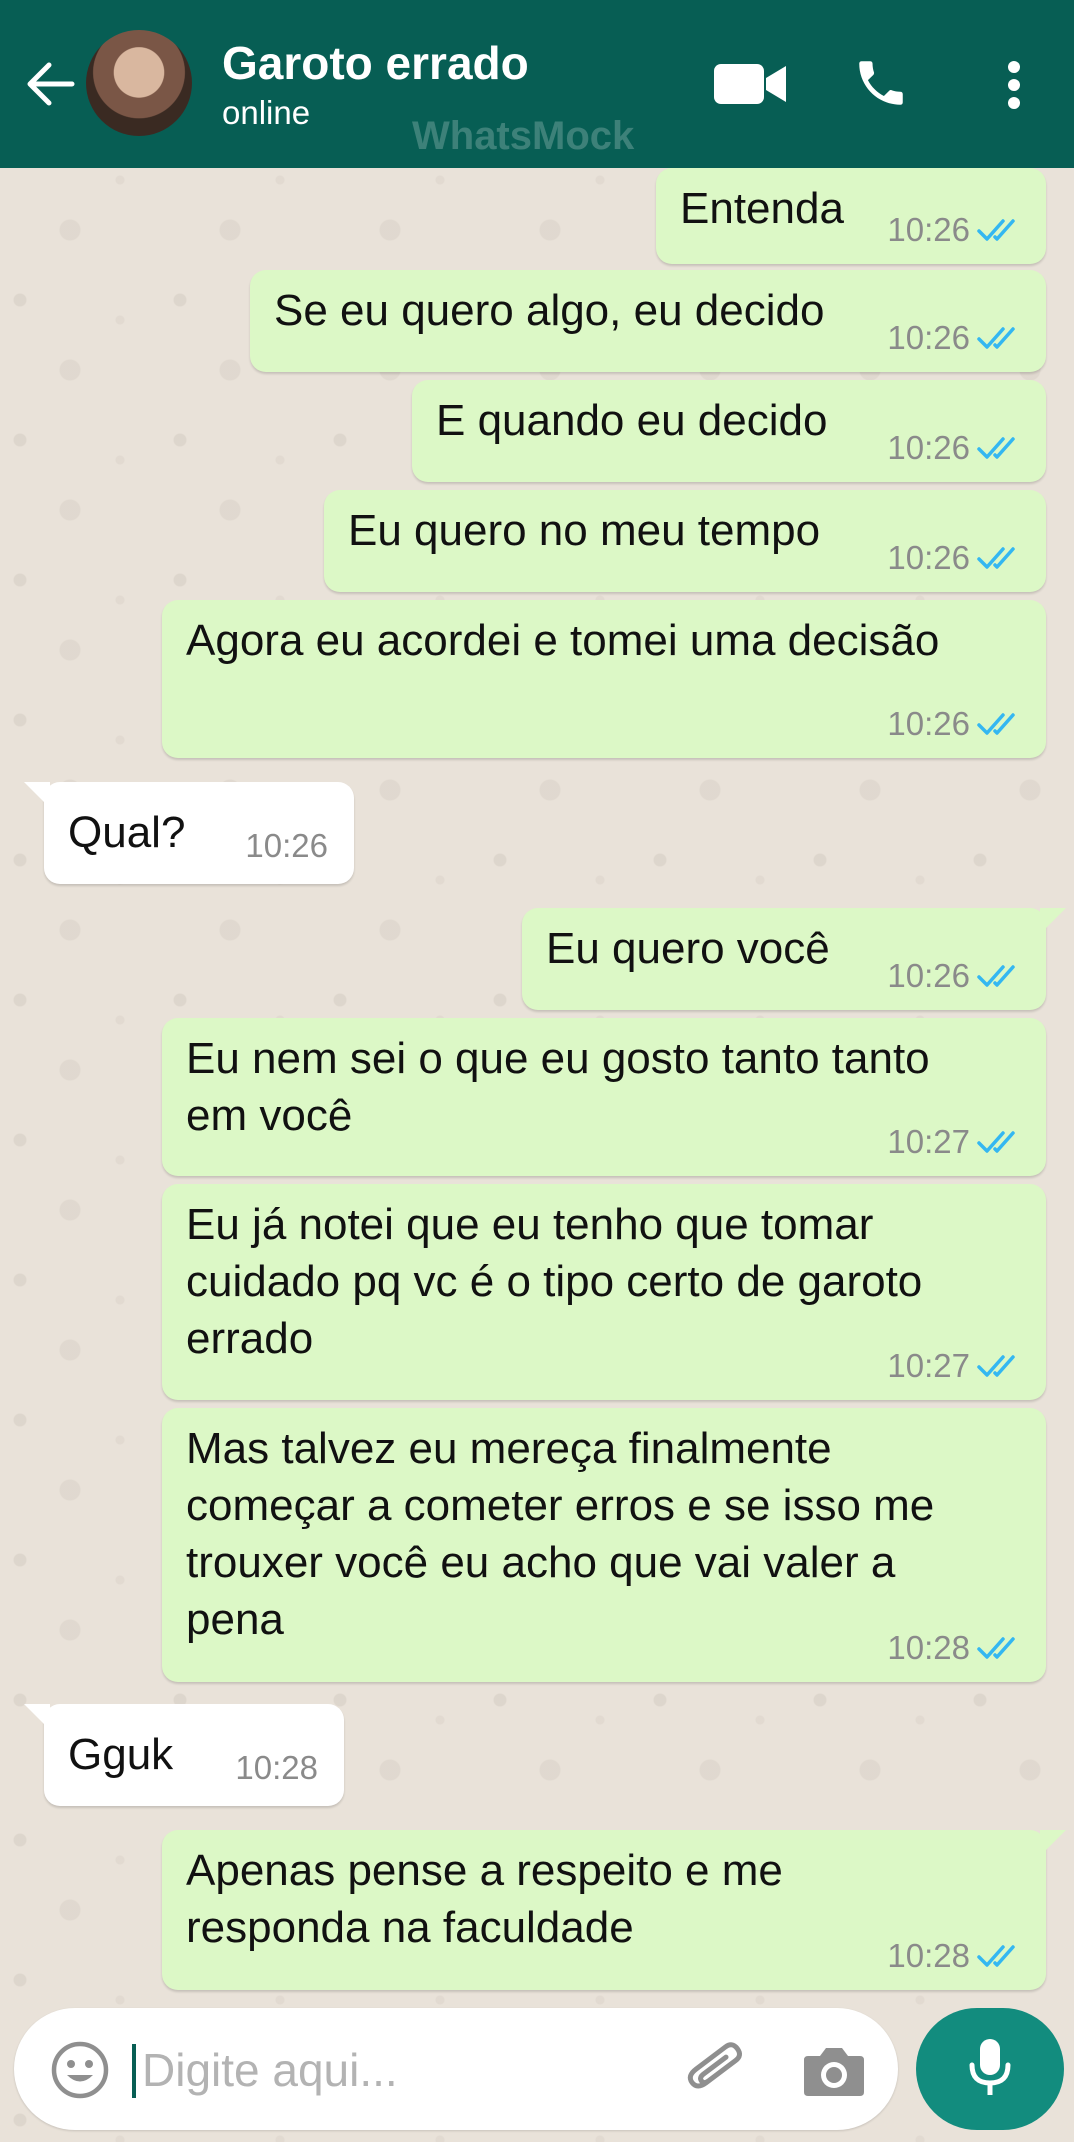 The height and width of the screenshot is (2142, 1074). Describe the element at coordinates (127, 832) in the screenshot. I see `message-text: Qual?` at that location.